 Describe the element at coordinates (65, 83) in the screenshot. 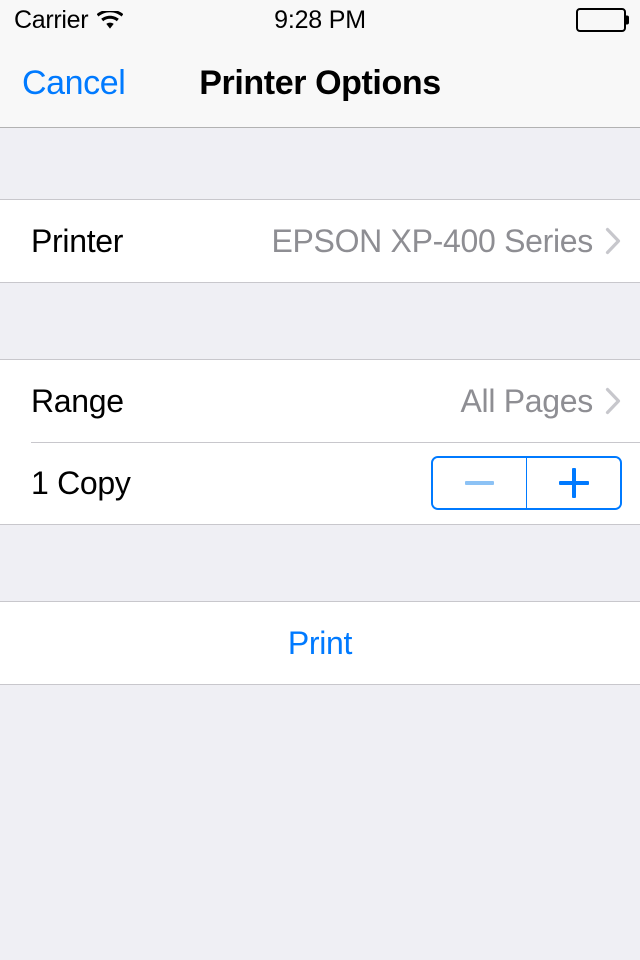

I see `cancel-button: Cancel` at that location.